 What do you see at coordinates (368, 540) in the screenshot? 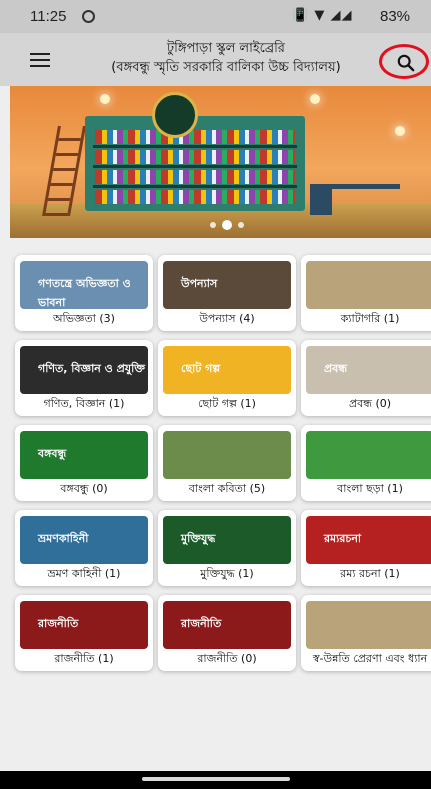
I see `category-thumbnail: রম্যরচনা` at bounding box center [368, 540].